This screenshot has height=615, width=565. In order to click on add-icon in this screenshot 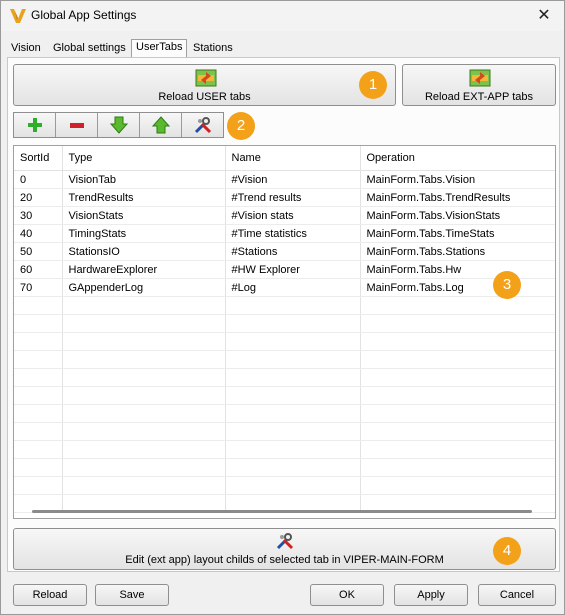, I will do `click(35, 125)`.